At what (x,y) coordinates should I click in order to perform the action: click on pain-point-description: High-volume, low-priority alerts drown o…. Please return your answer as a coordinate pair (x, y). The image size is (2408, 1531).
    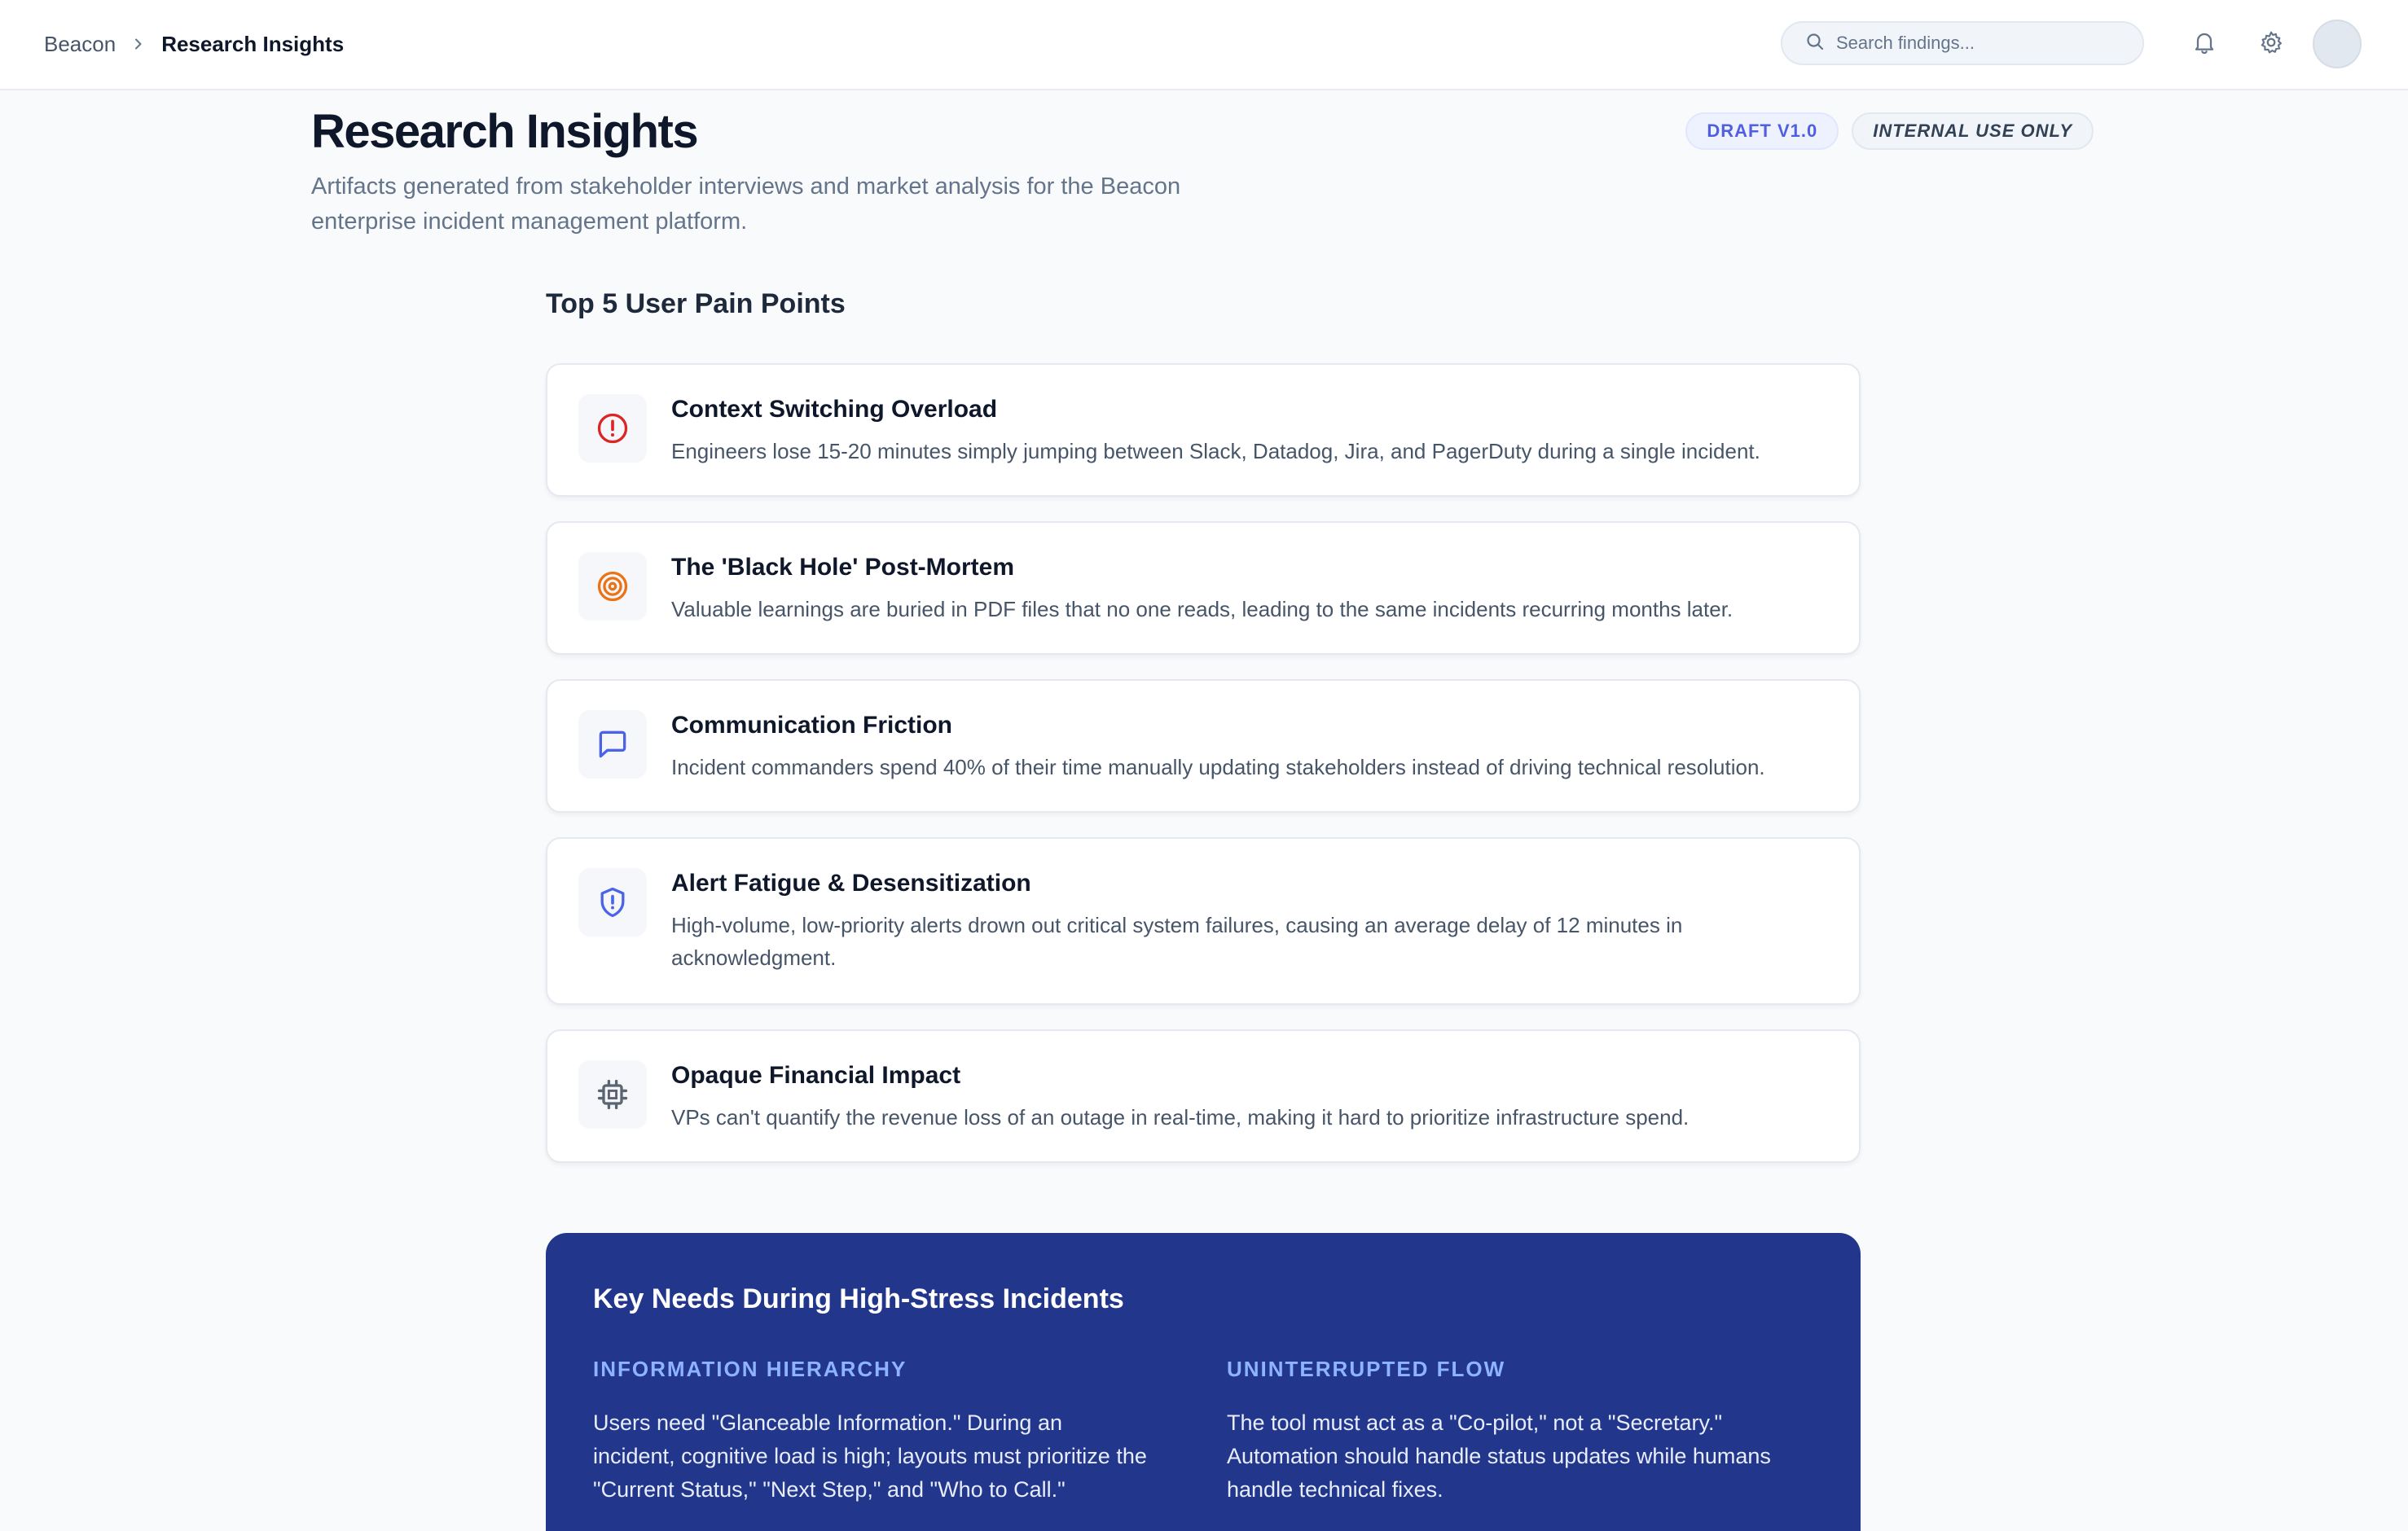
    Looking at the image, I should click on (1177, 941).